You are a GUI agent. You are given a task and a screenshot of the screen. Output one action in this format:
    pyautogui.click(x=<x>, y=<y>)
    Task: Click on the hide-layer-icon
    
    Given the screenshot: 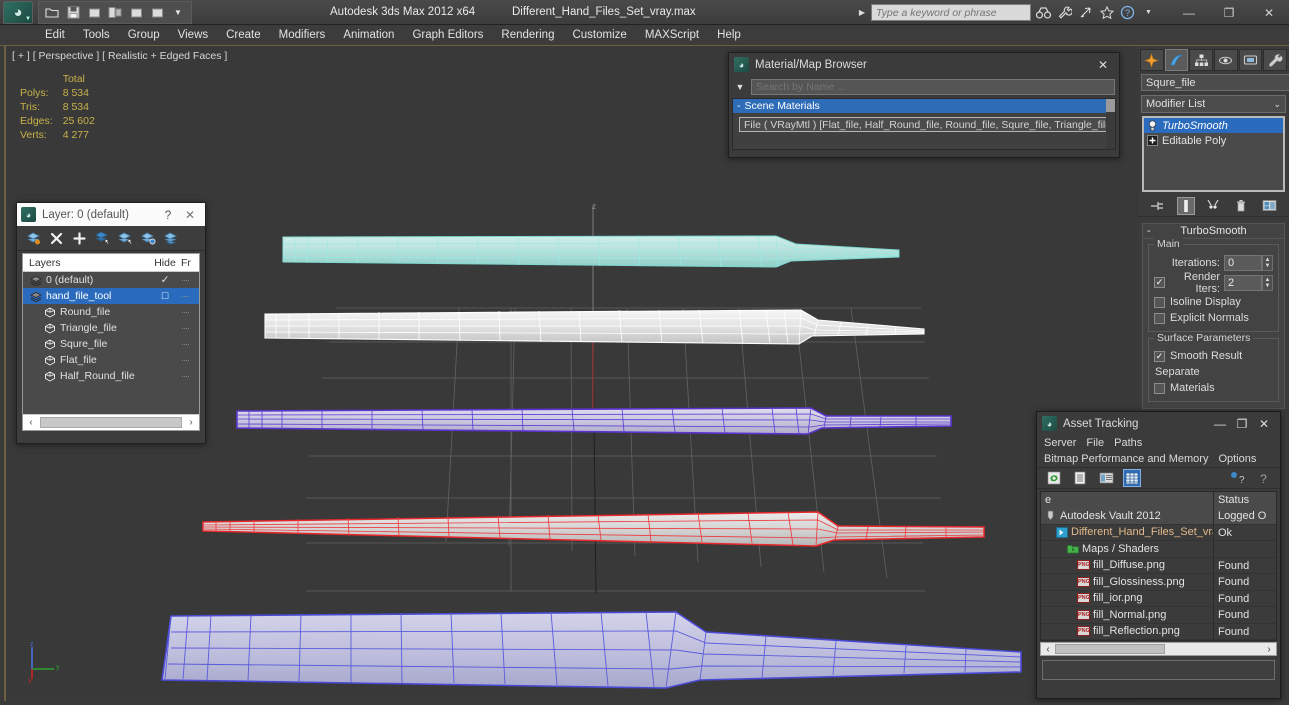 What is the action you would take?
    pyautogui.click(x=171, y=238)
    